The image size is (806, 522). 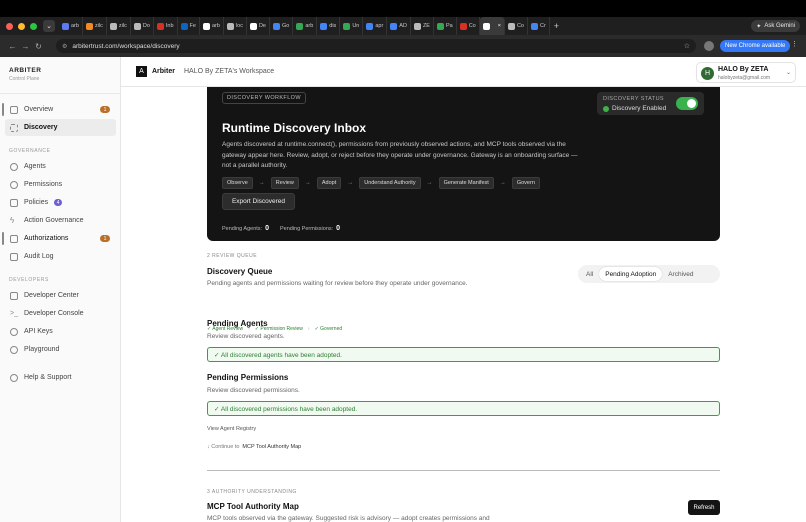 What do you see at coordinates (352, 26) in the screenshot?
I see `browser-tab: Un` at bounding box center [352, 26].